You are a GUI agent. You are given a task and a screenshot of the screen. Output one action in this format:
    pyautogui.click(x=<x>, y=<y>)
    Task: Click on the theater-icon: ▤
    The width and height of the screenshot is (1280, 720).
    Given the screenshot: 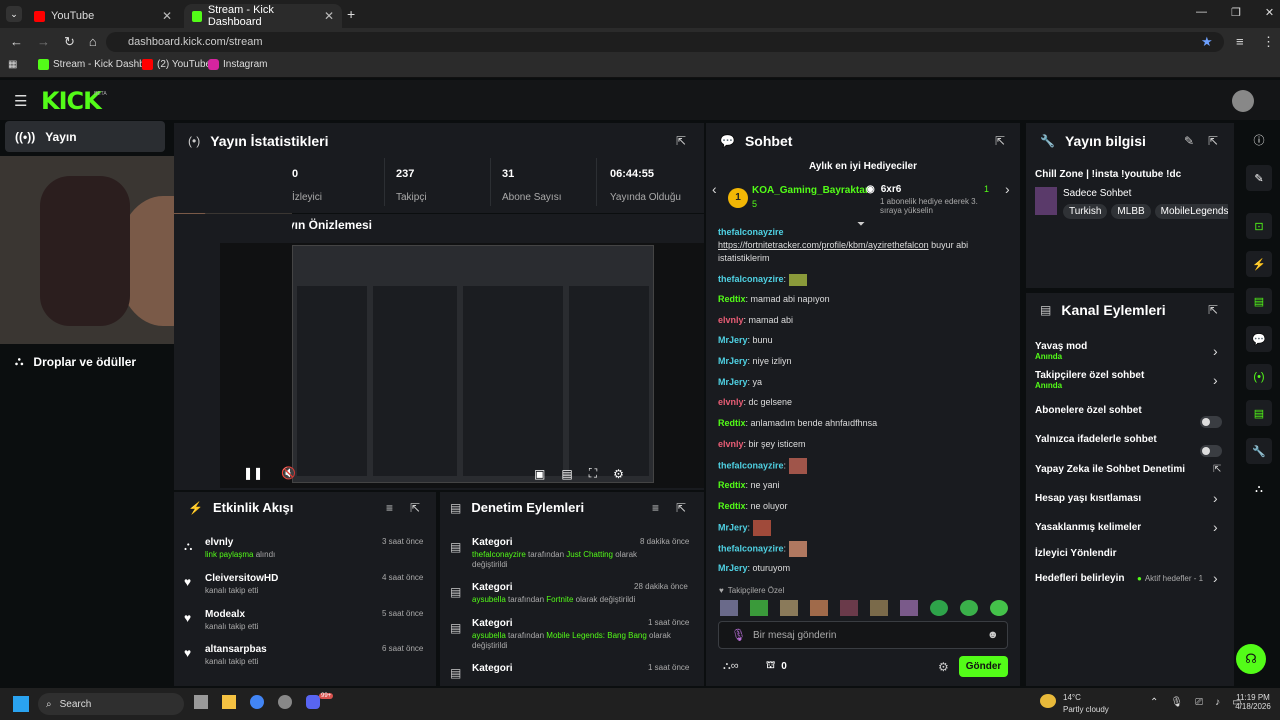 What is the action you would take?
    pyautogui.click(x=566, y=474)
    